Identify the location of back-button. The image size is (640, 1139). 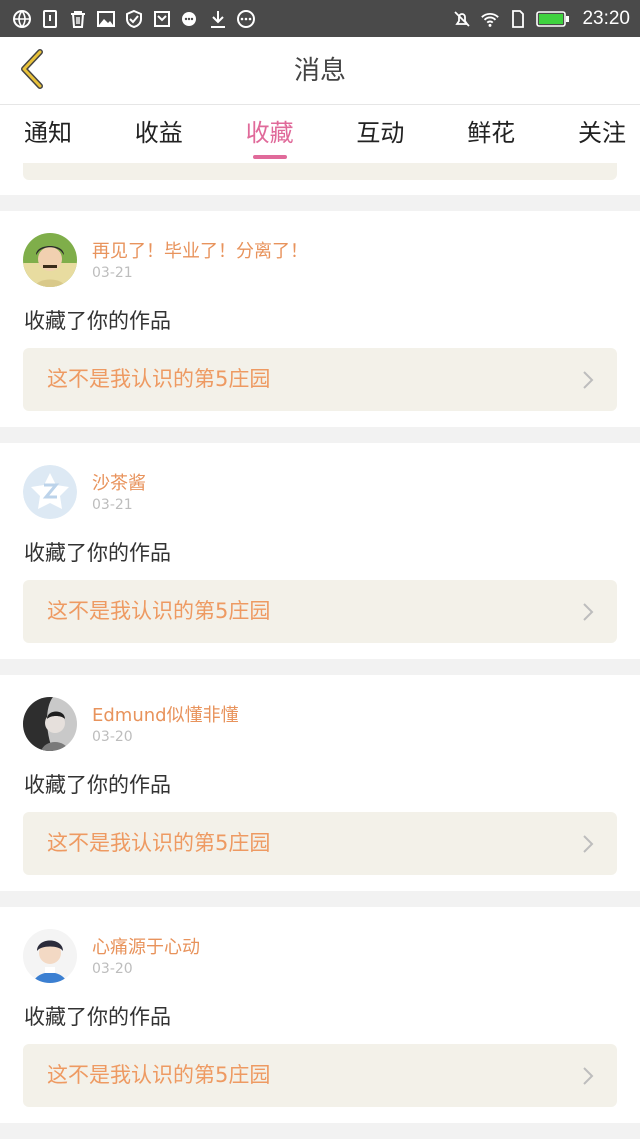
(32, 71).